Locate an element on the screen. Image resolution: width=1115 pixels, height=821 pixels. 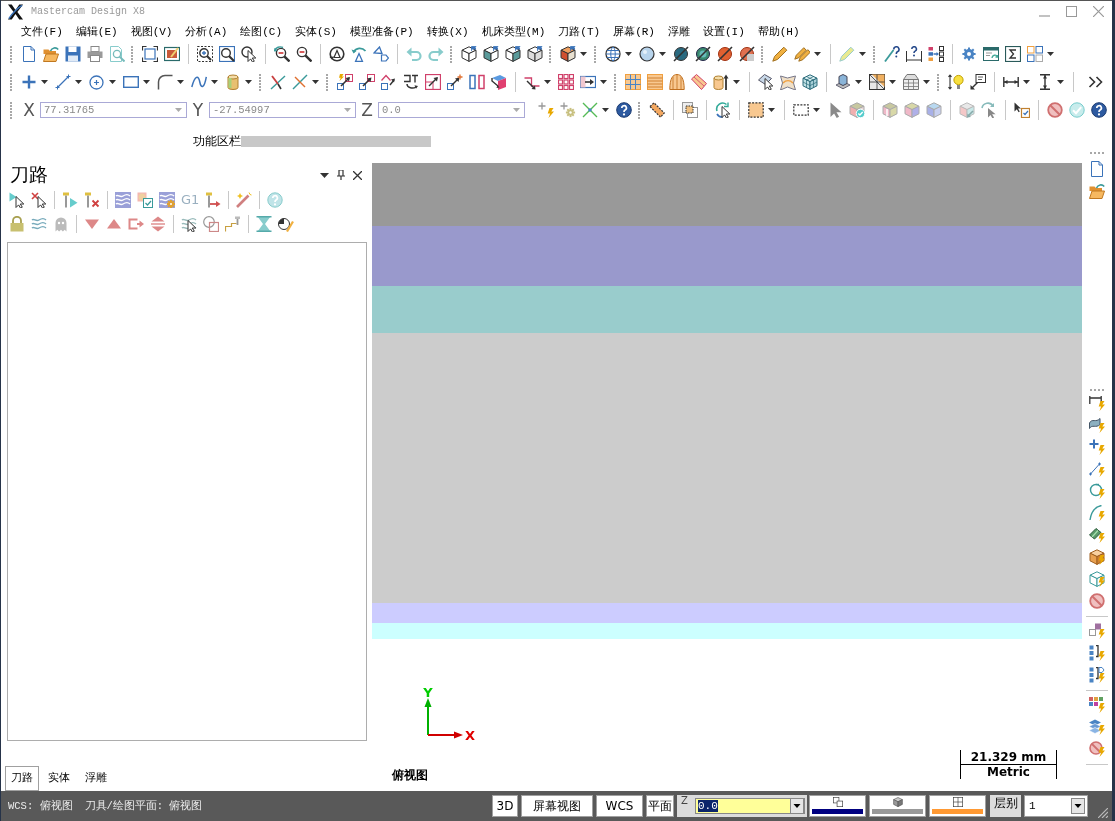
tool-cross-icon is located at coordinates (92, 200).